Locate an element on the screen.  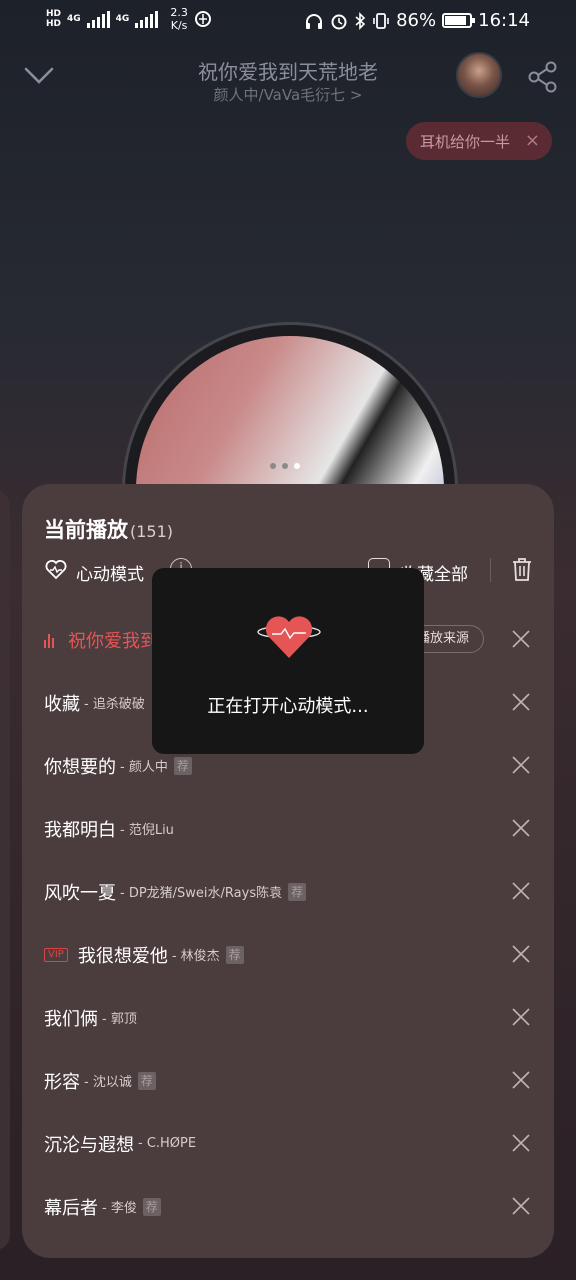
track-row: 幕后者 - 李俊荐 is located at coordinates (288, 1206).